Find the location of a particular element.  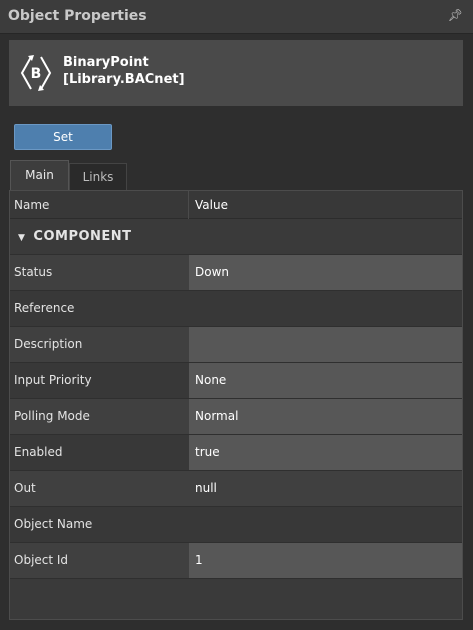

property-name: Input Priority is located at coordinates (53, 380).